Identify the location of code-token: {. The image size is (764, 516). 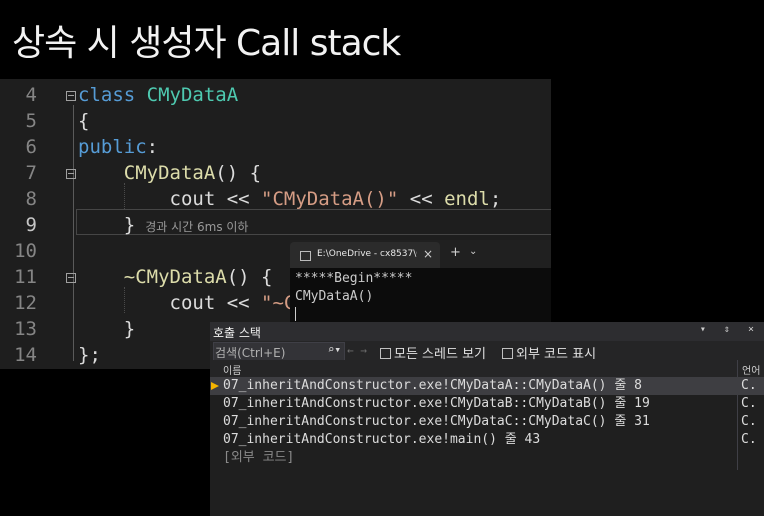
(84, 121).